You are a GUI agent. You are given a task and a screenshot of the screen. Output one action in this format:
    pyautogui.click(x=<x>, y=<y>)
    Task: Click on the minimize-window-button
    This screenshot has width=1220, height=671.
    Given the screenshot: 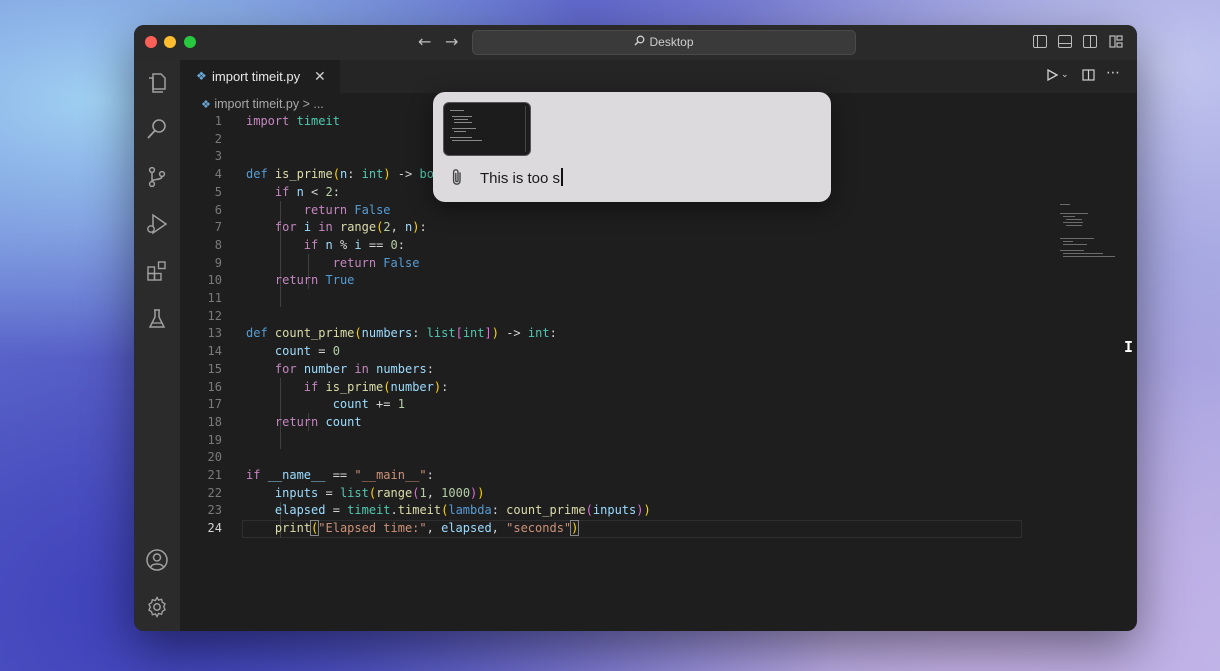 What is the action you would take?
    pyautogui.click(x=170, y=42)
    